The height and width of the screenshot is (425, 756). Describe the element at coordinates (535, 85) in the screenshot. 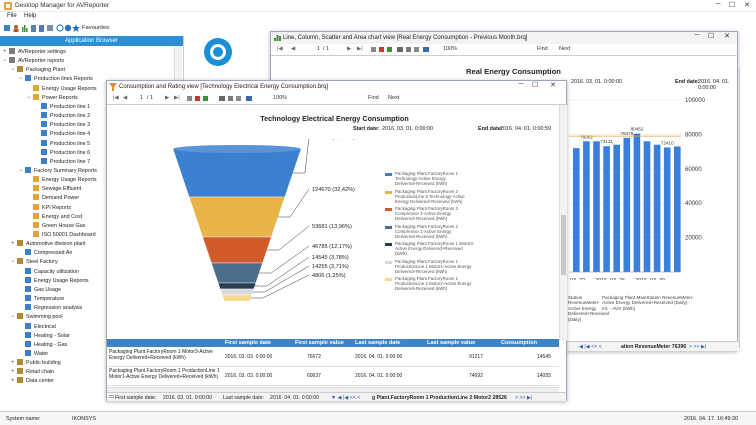

I see `front-maximize-button: ☐` at that location.